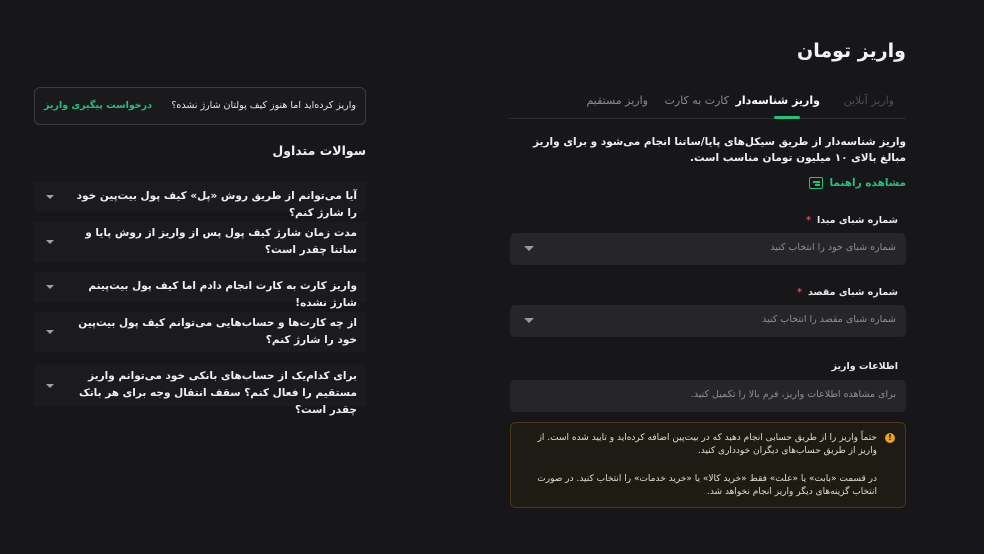  What do you see at coordinates (833, 247) in the screenshot?
I see `source-sheba-placeholder: شماره شبای خود را انتخاب کنید` at bounding box center [833, 247].